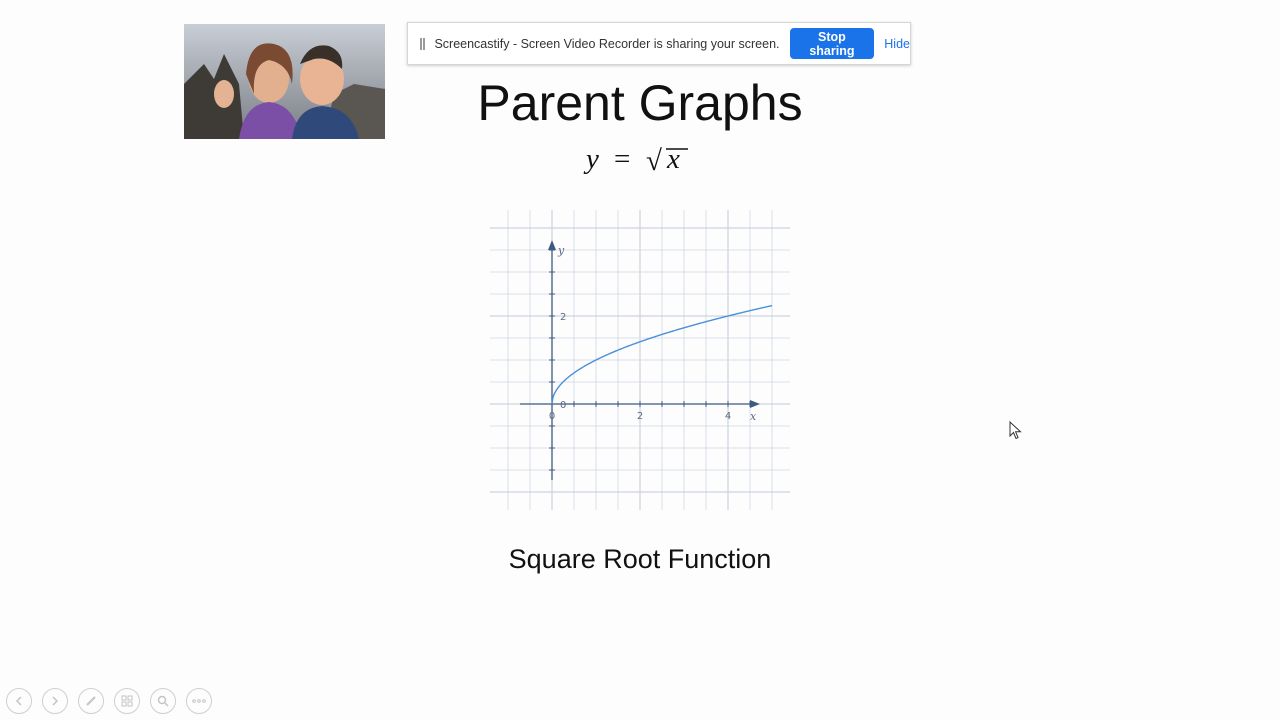 Image resolution: width=1280 pixels, height=720 pixels. What do you see at coordinates (127, 701) in the screenshot?
I see `slides-icon` at bounding box center [127, 701].